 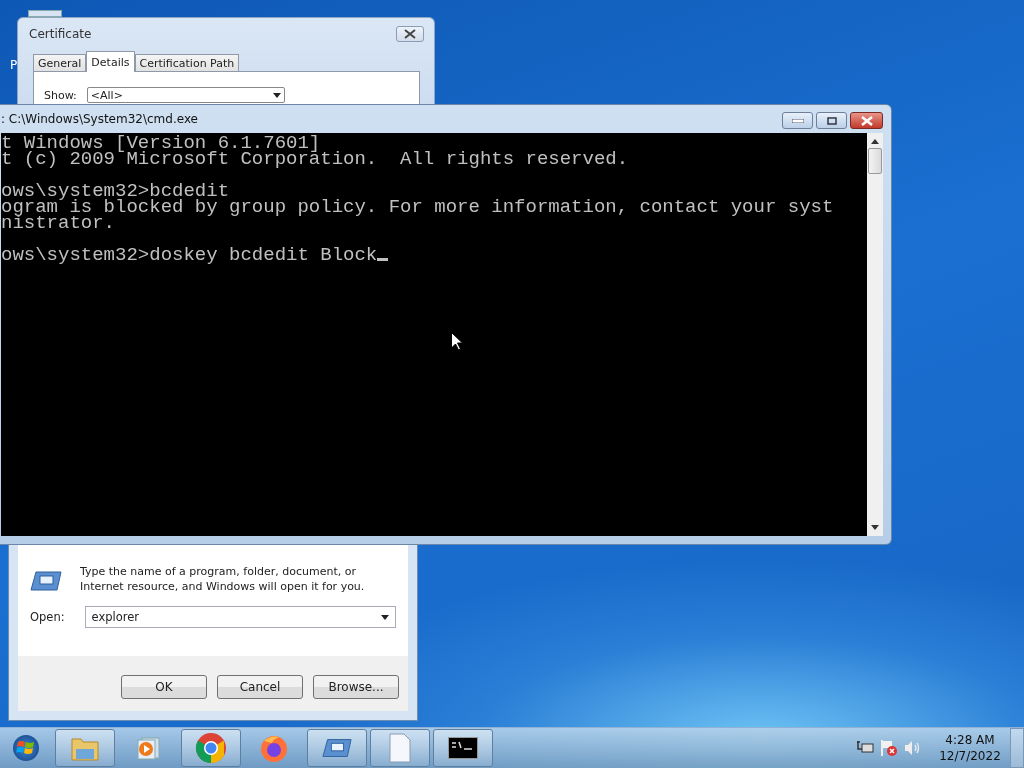 What do you see at coordinates (116, 191) in the screenshot?
I see `console-line: ows\system32>bcdedit` at bounding box center [116, 191].